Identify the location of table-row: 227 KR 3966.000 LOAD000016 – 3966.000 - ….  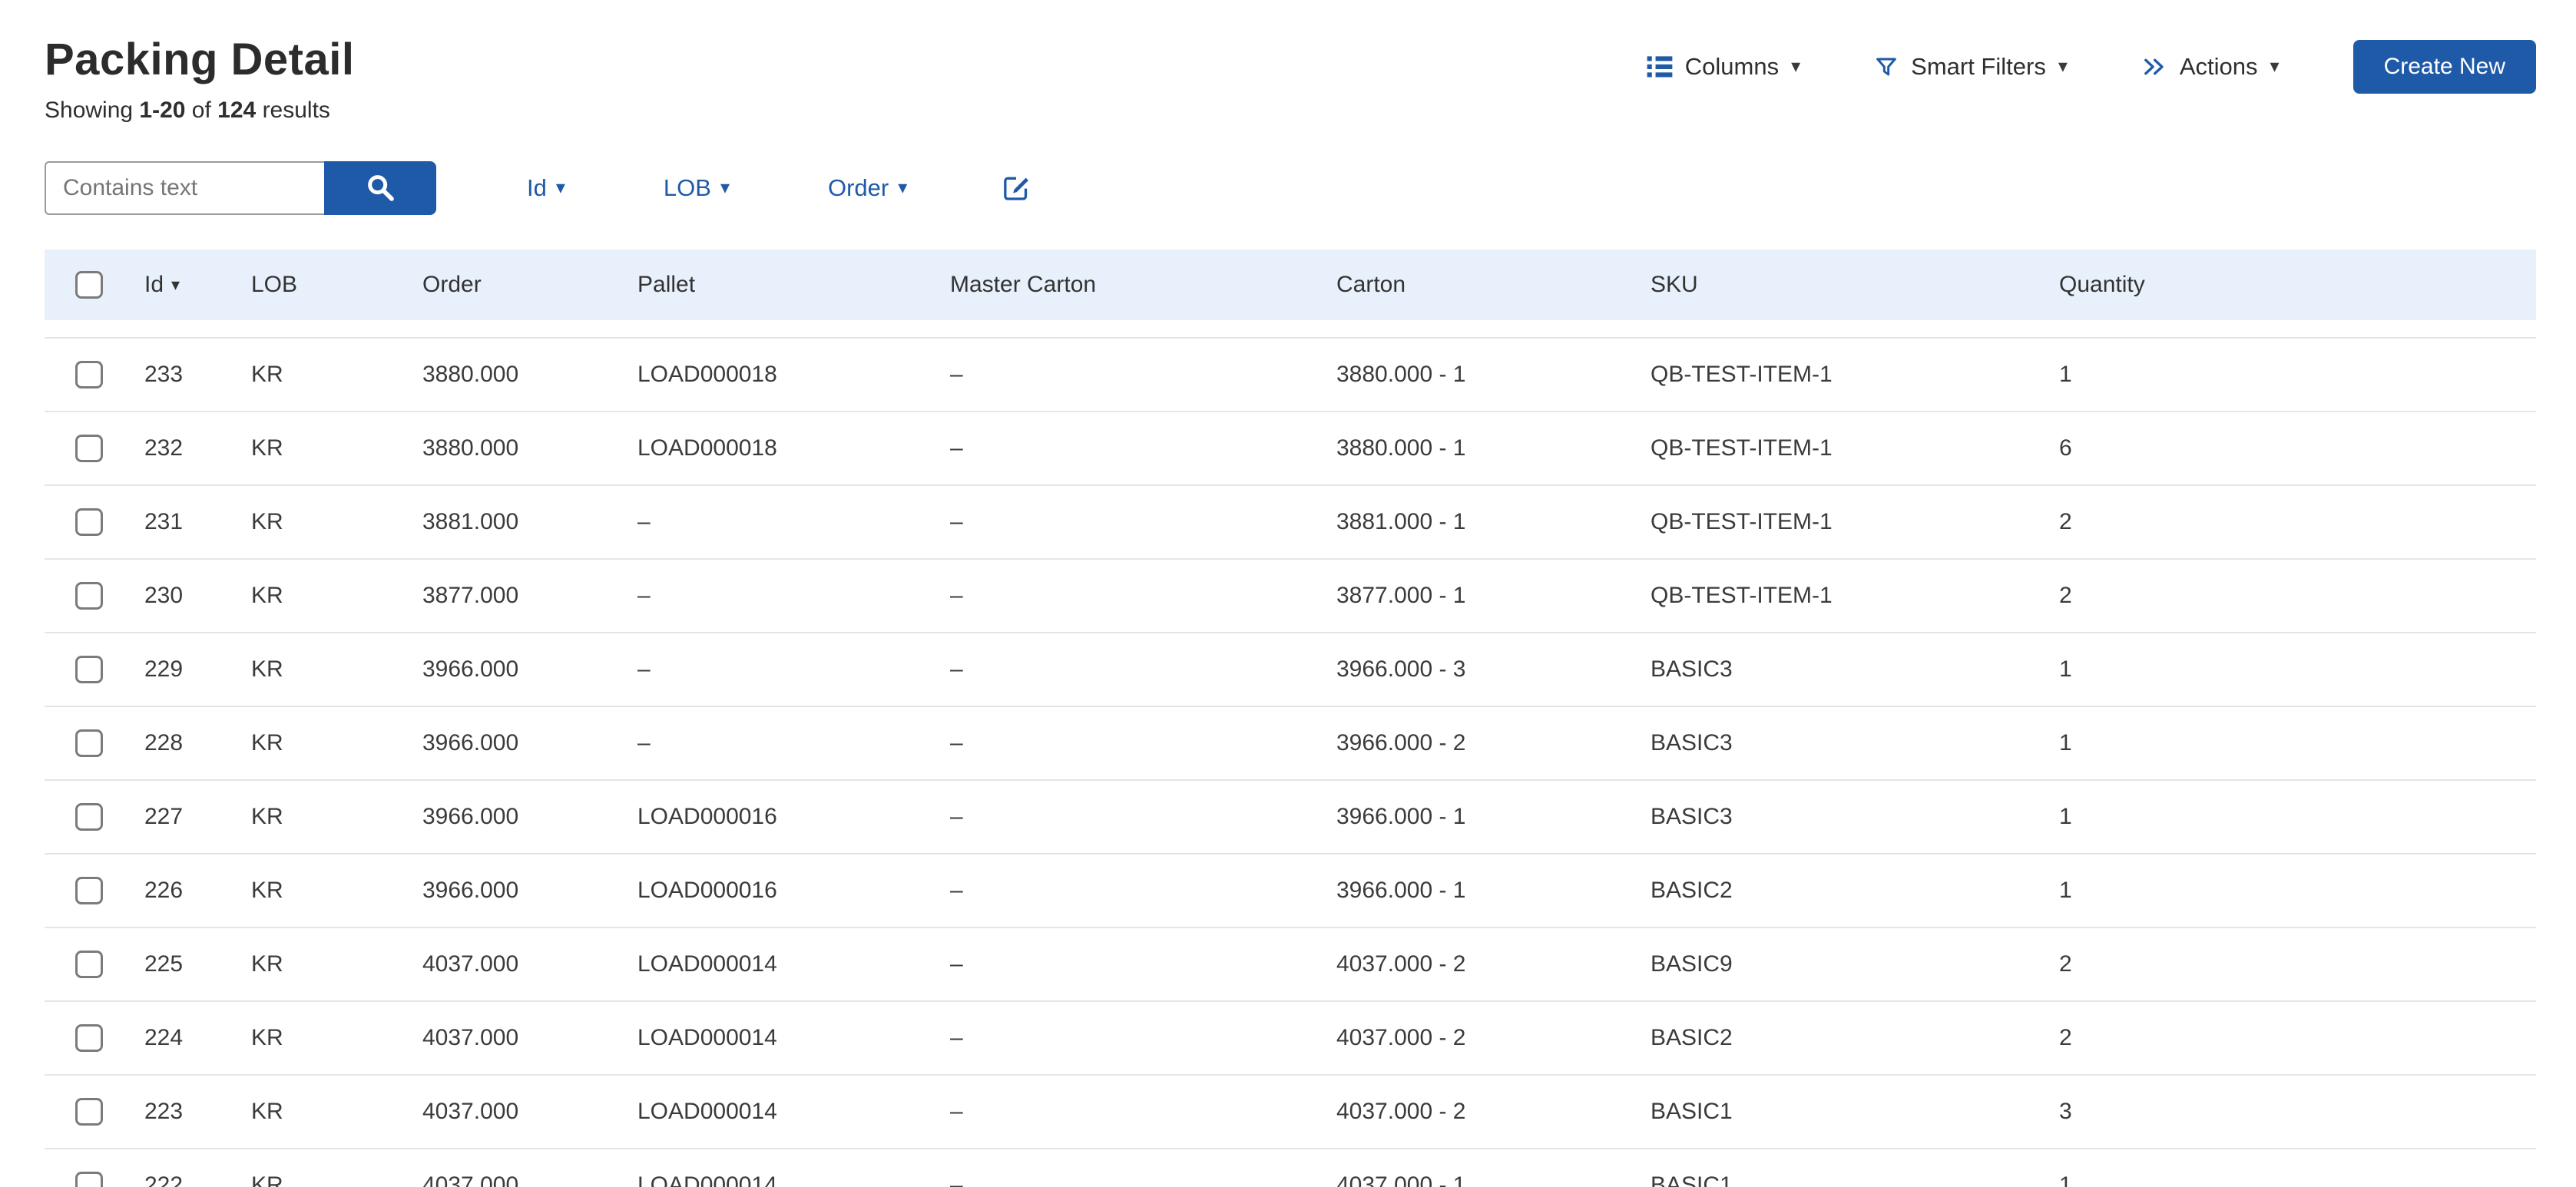
(1290, 816).